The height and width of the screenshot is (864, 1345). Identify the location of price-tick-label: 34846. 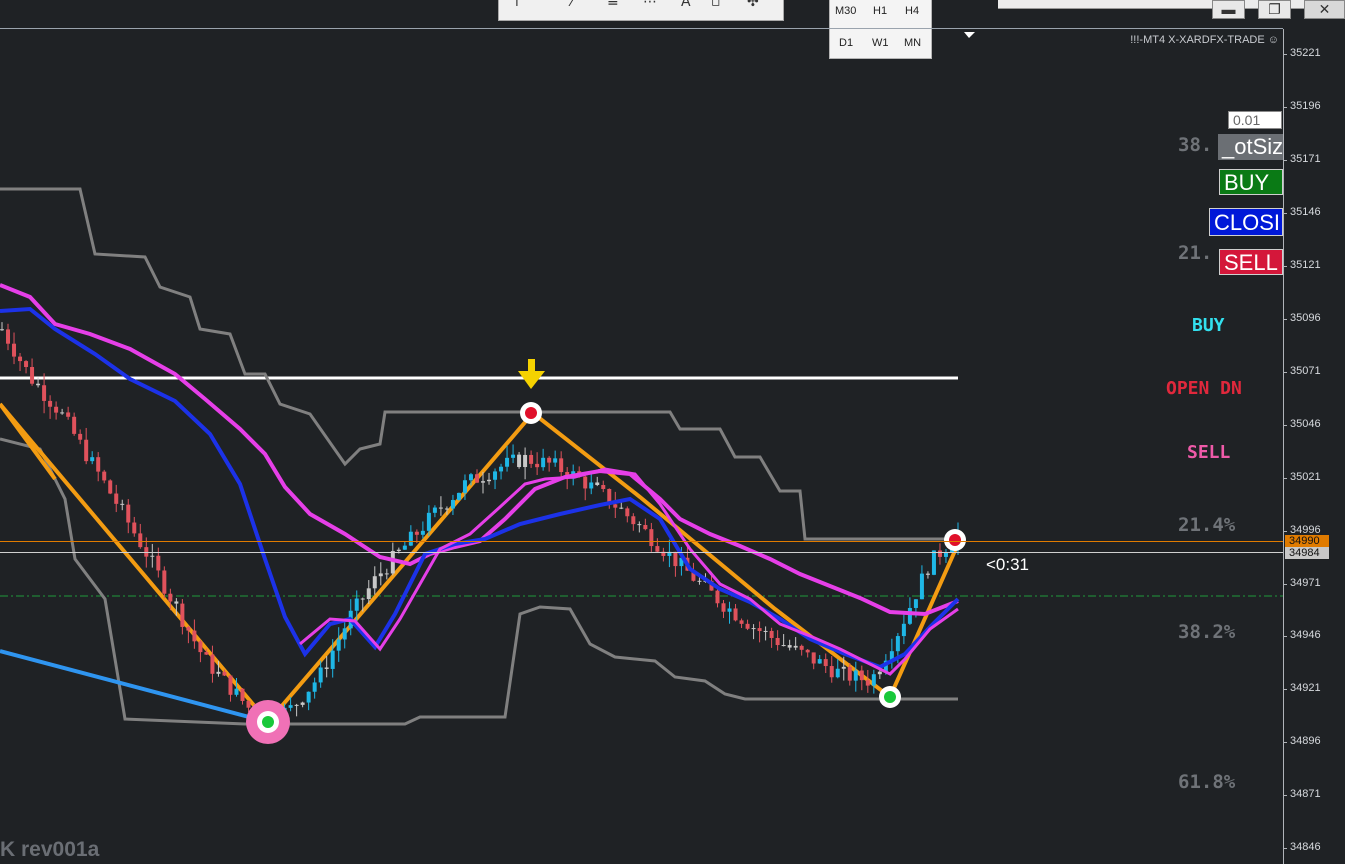
(1305, 847).